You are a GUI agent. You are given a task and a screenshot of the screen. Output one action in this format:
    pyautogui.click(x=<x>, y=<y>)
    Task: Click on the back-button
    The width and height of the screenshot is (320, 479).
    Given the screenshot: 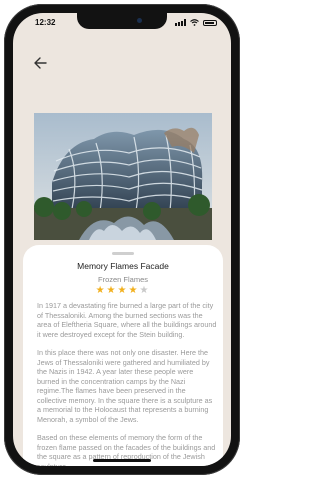 What is the action you would take?
    pyautogui.click(x=41, y=63)
    